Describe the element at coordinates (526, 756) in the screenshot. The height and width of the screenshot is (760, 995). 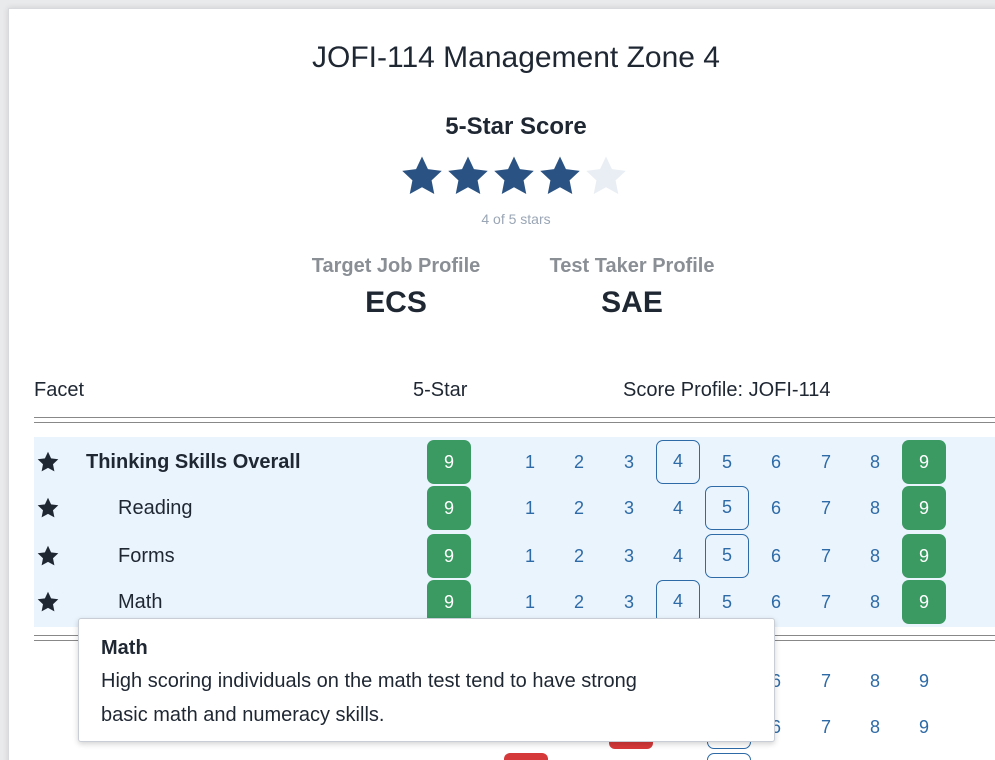
I see `low-score-badge` at that location.